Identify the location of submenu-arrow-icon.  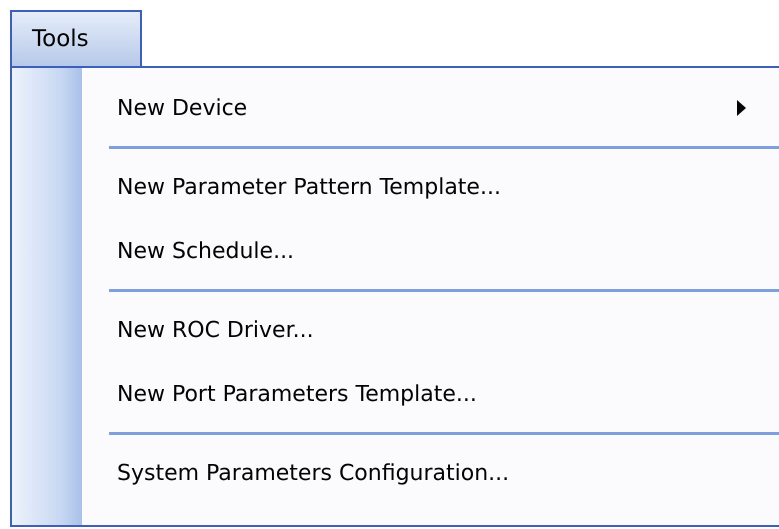
(741, 108).